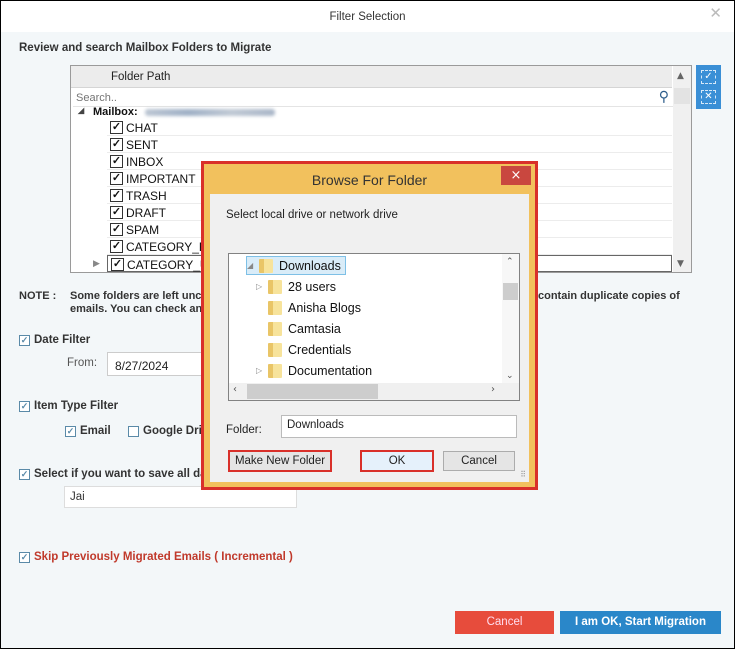 The image size is (735, 649). I want to click on save-data-checkbox: ✓ Select if you want to save all dat, so click(114, 474).